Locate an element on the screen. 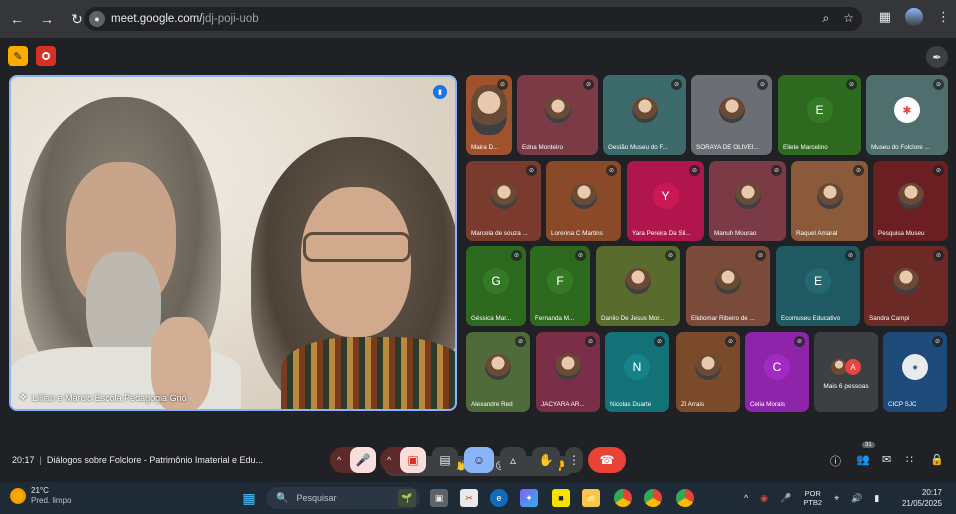 The image size is (956, 514). participant-tile: C ⊘ Celia Morais is located at coordinates (777, 372).